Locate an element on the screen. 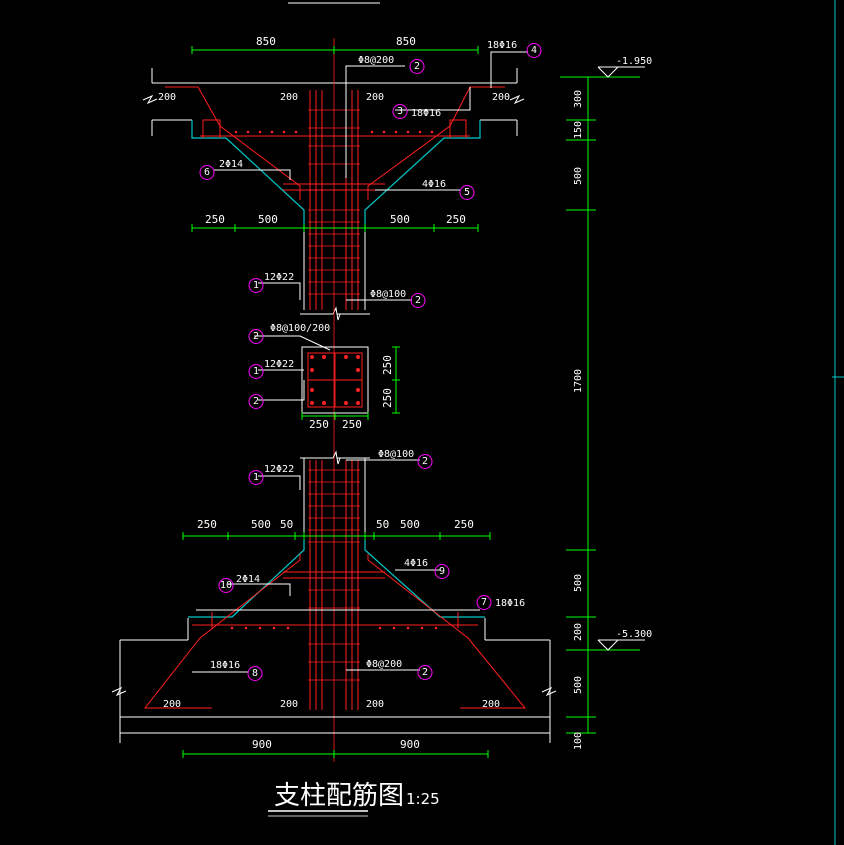 The image size is (844, 845). dim-top-850-right: 850 is located at coordinates (406, 41).